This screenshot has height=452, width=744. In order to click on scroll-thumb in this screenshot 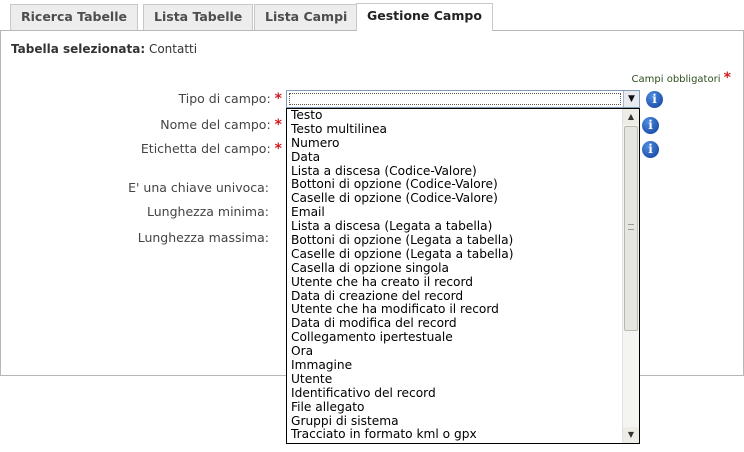, I will do `click(631, 228)`.